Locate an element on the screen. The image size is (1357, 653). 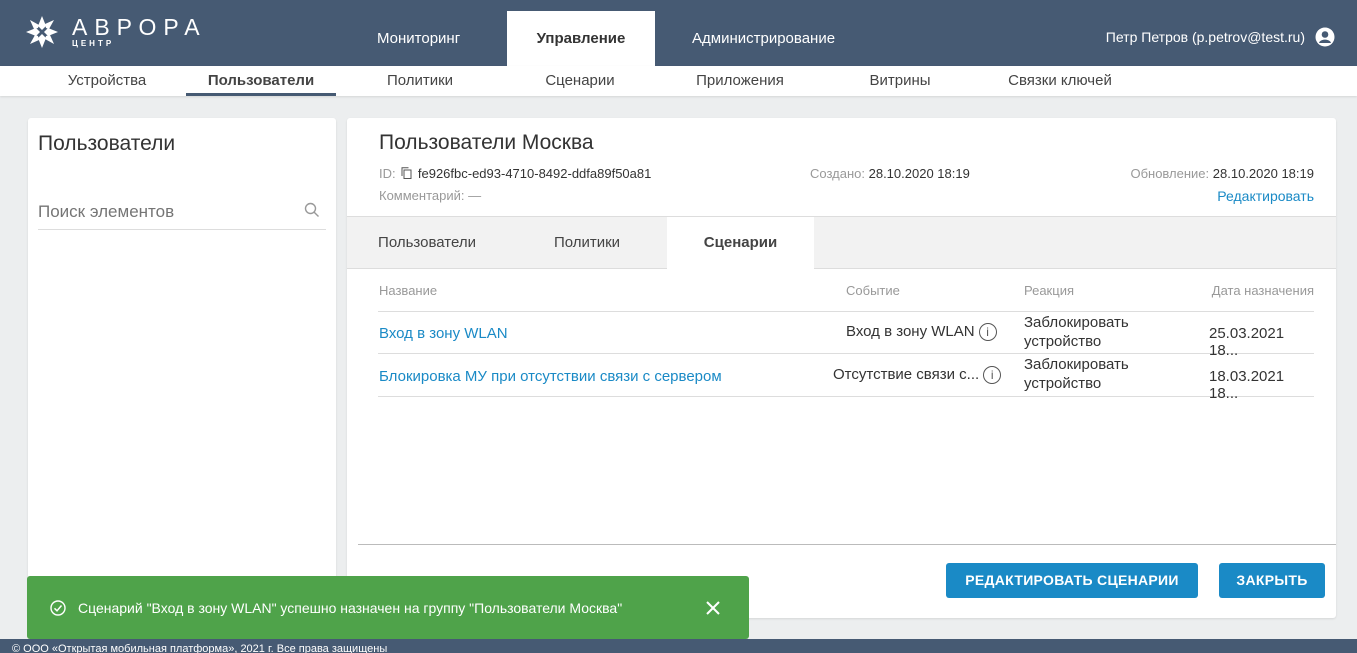
updated-label: Обновление: is located at coordinates (1170, 173).